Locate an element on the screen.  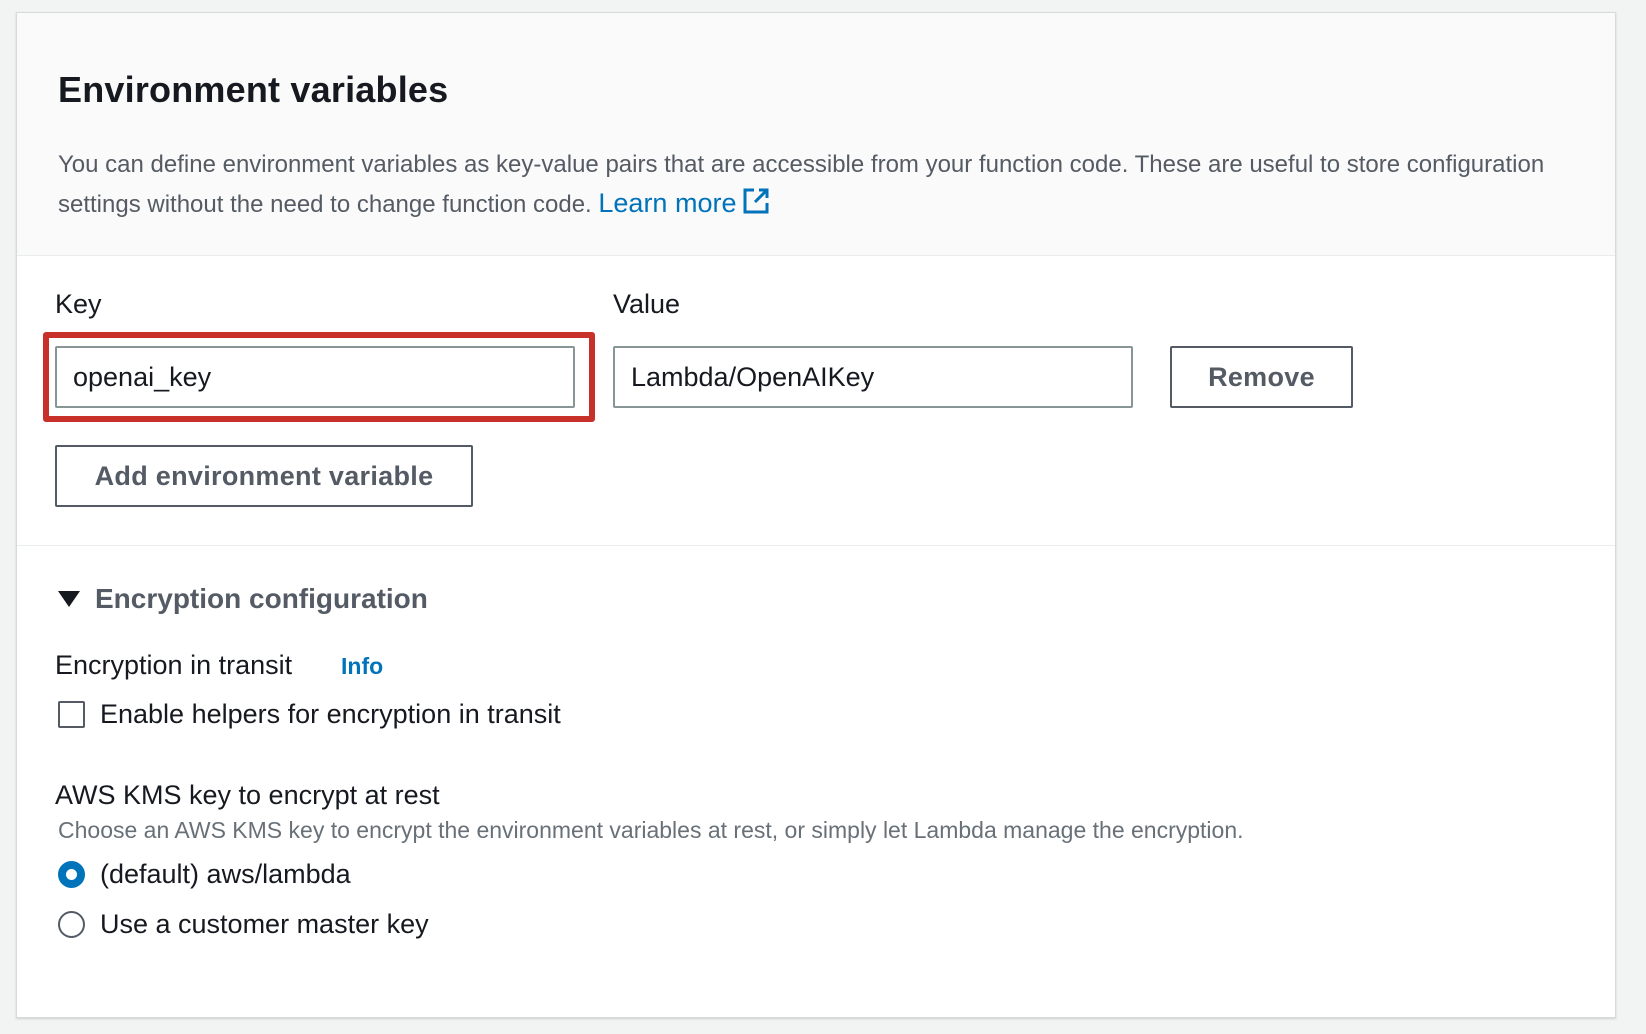
radio-button-selected is located at coordinates (71, 874).